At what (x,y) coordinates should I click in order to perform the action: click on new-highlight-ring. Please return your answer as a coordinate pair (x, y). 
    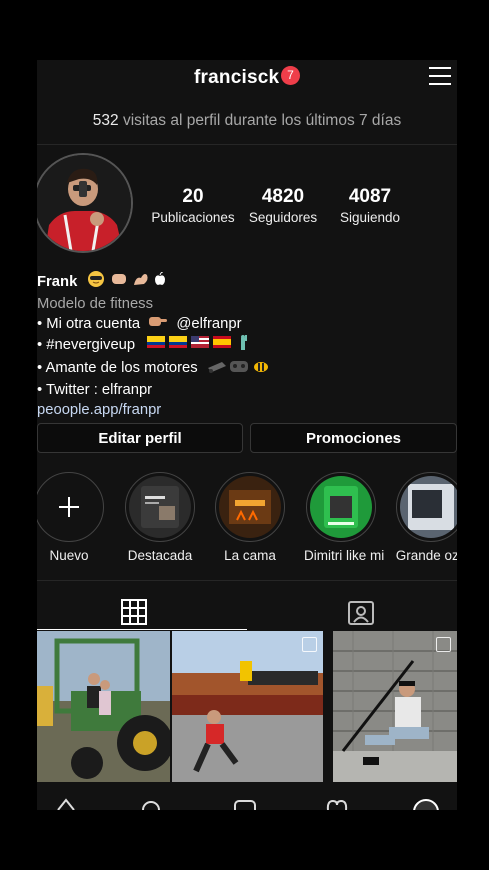
    Looking at the image, I should click on (70, 507).